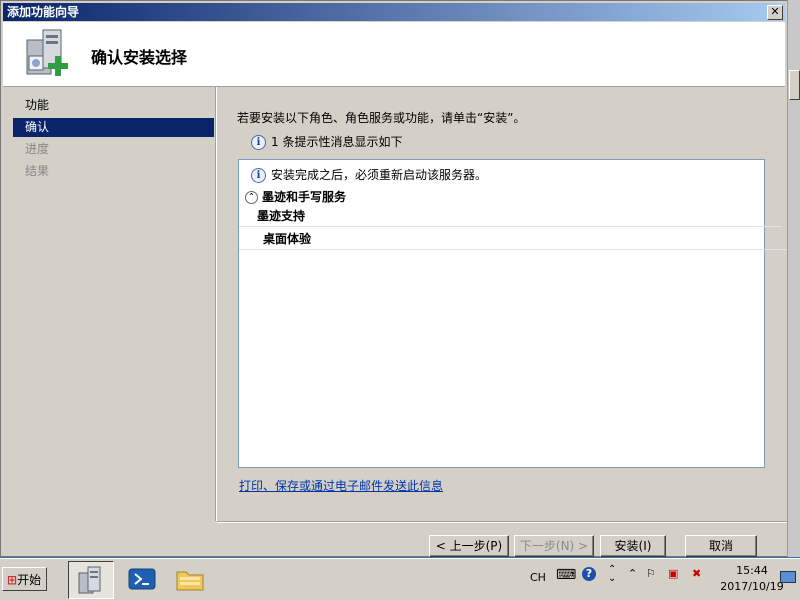  What do you see at coordinates (394, 12) in the screenshot?
I see `title-bar: 添加功能向导 ✕` at bounding box center [394, 12].